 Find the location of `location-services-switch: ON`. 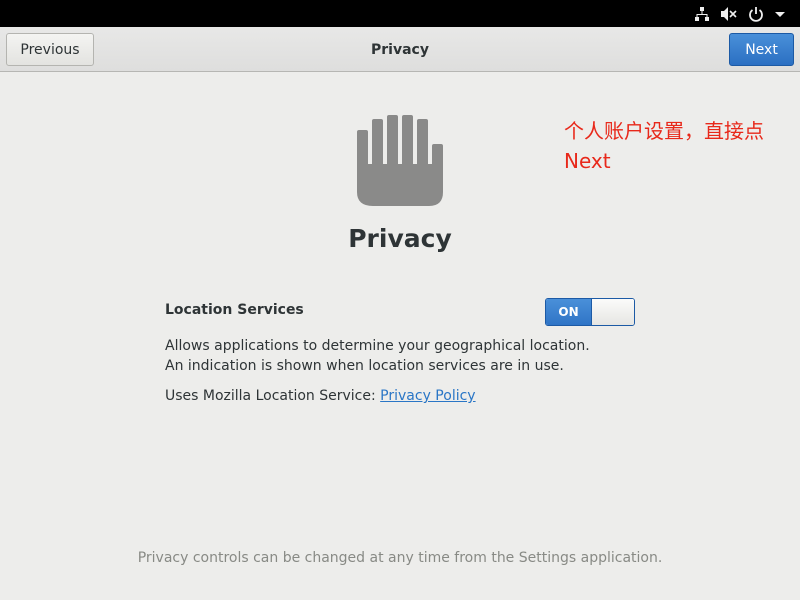

location-services-switch: ON is located at coordinates (590, 312).